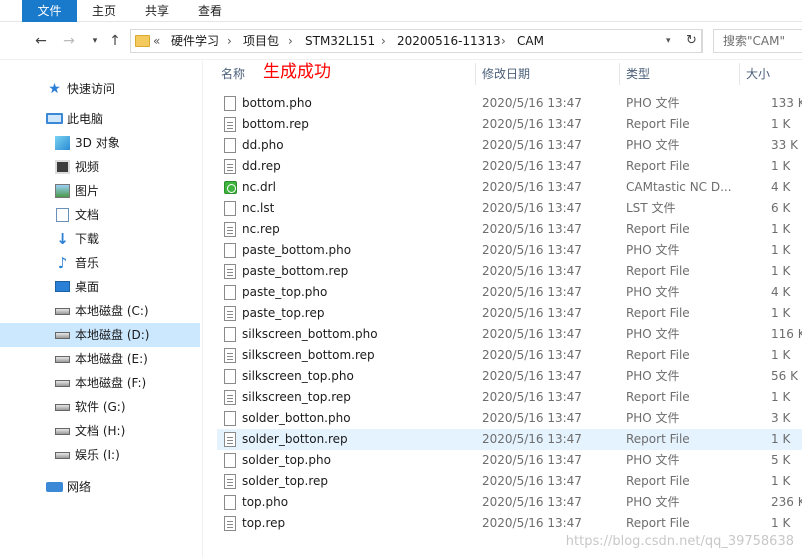 Image resolution: width=802 pixels, height=557 pixels. What do you see at coordinates (100, 335) in the screenshot?
I see `sidebar-item-drive-d: 本地磁盘 (D:)` at bounding box center [100, 335].